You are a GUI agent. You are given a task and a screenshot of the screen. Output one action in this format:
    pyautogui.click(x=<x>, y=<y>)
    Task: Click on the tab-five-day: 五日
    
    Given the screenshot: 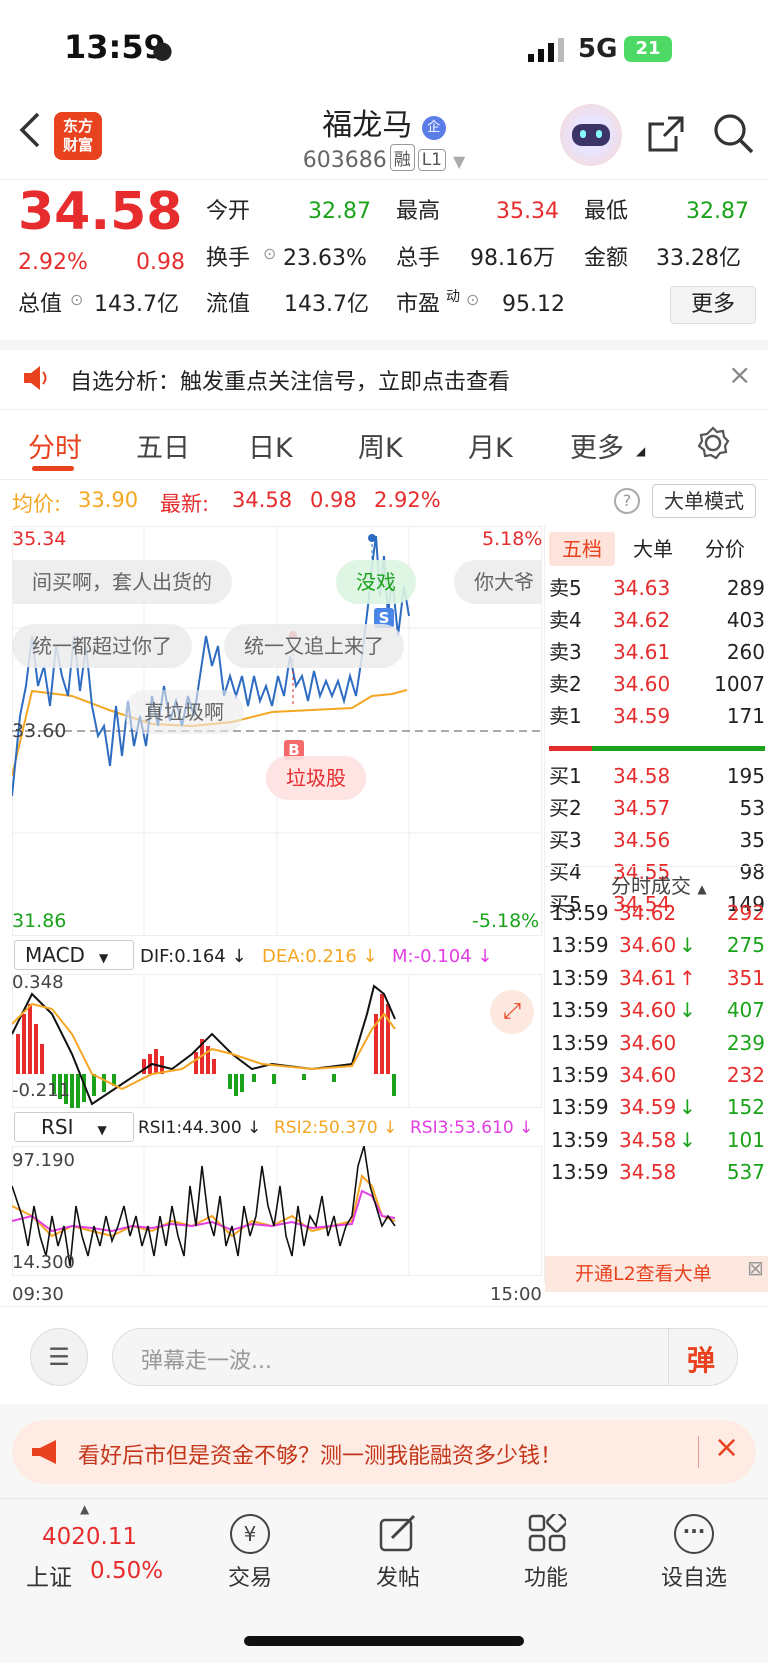 What is the action you would take?
    pyautogui.click(x=163, y=445)
    